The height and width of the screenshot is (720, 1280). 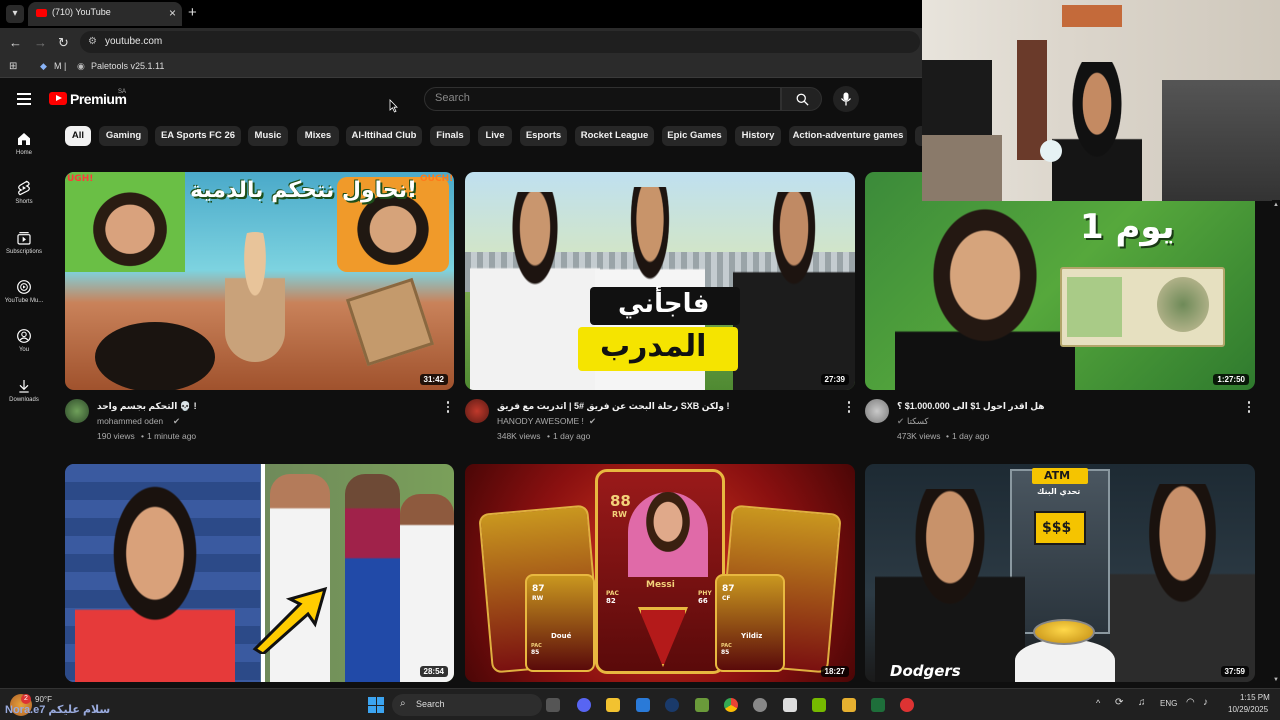 I want to click on forward-arrow-icon: →, so click(x=40, y=42).